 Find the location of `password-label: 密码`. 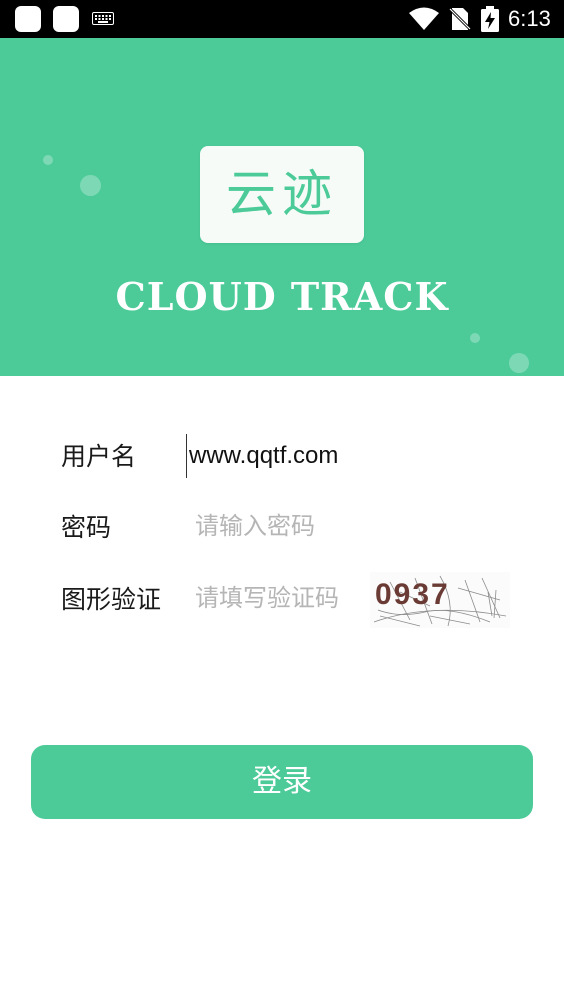

password-label: 密码 is located at coordinates (86, 527).